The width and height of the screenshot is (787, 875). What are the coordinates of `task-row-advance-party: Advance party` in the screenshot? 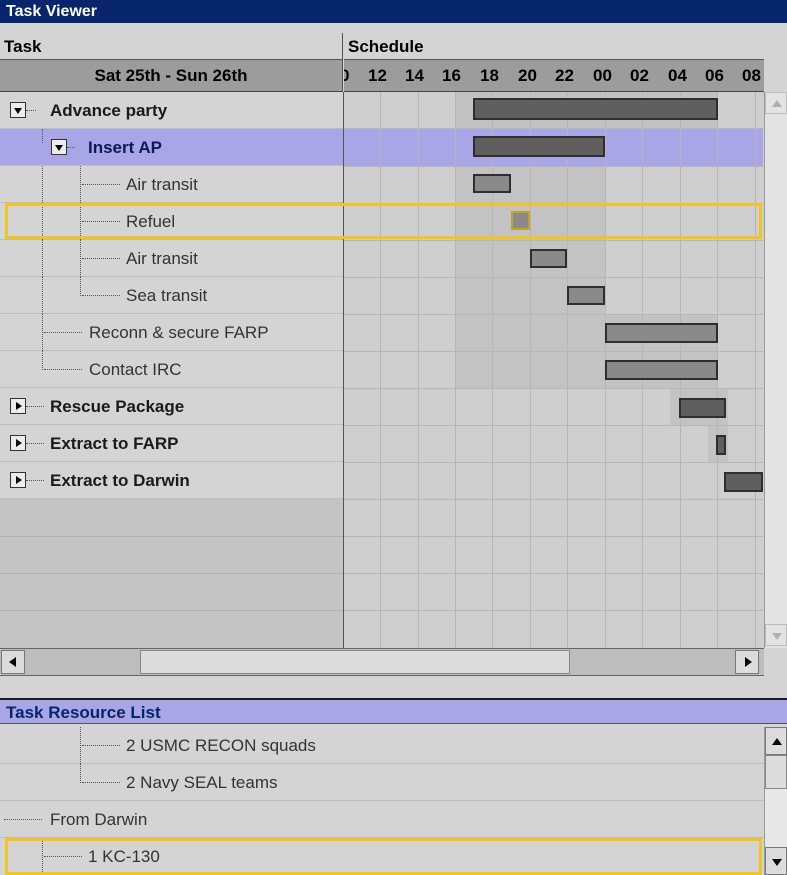 It's located at (171, 110).